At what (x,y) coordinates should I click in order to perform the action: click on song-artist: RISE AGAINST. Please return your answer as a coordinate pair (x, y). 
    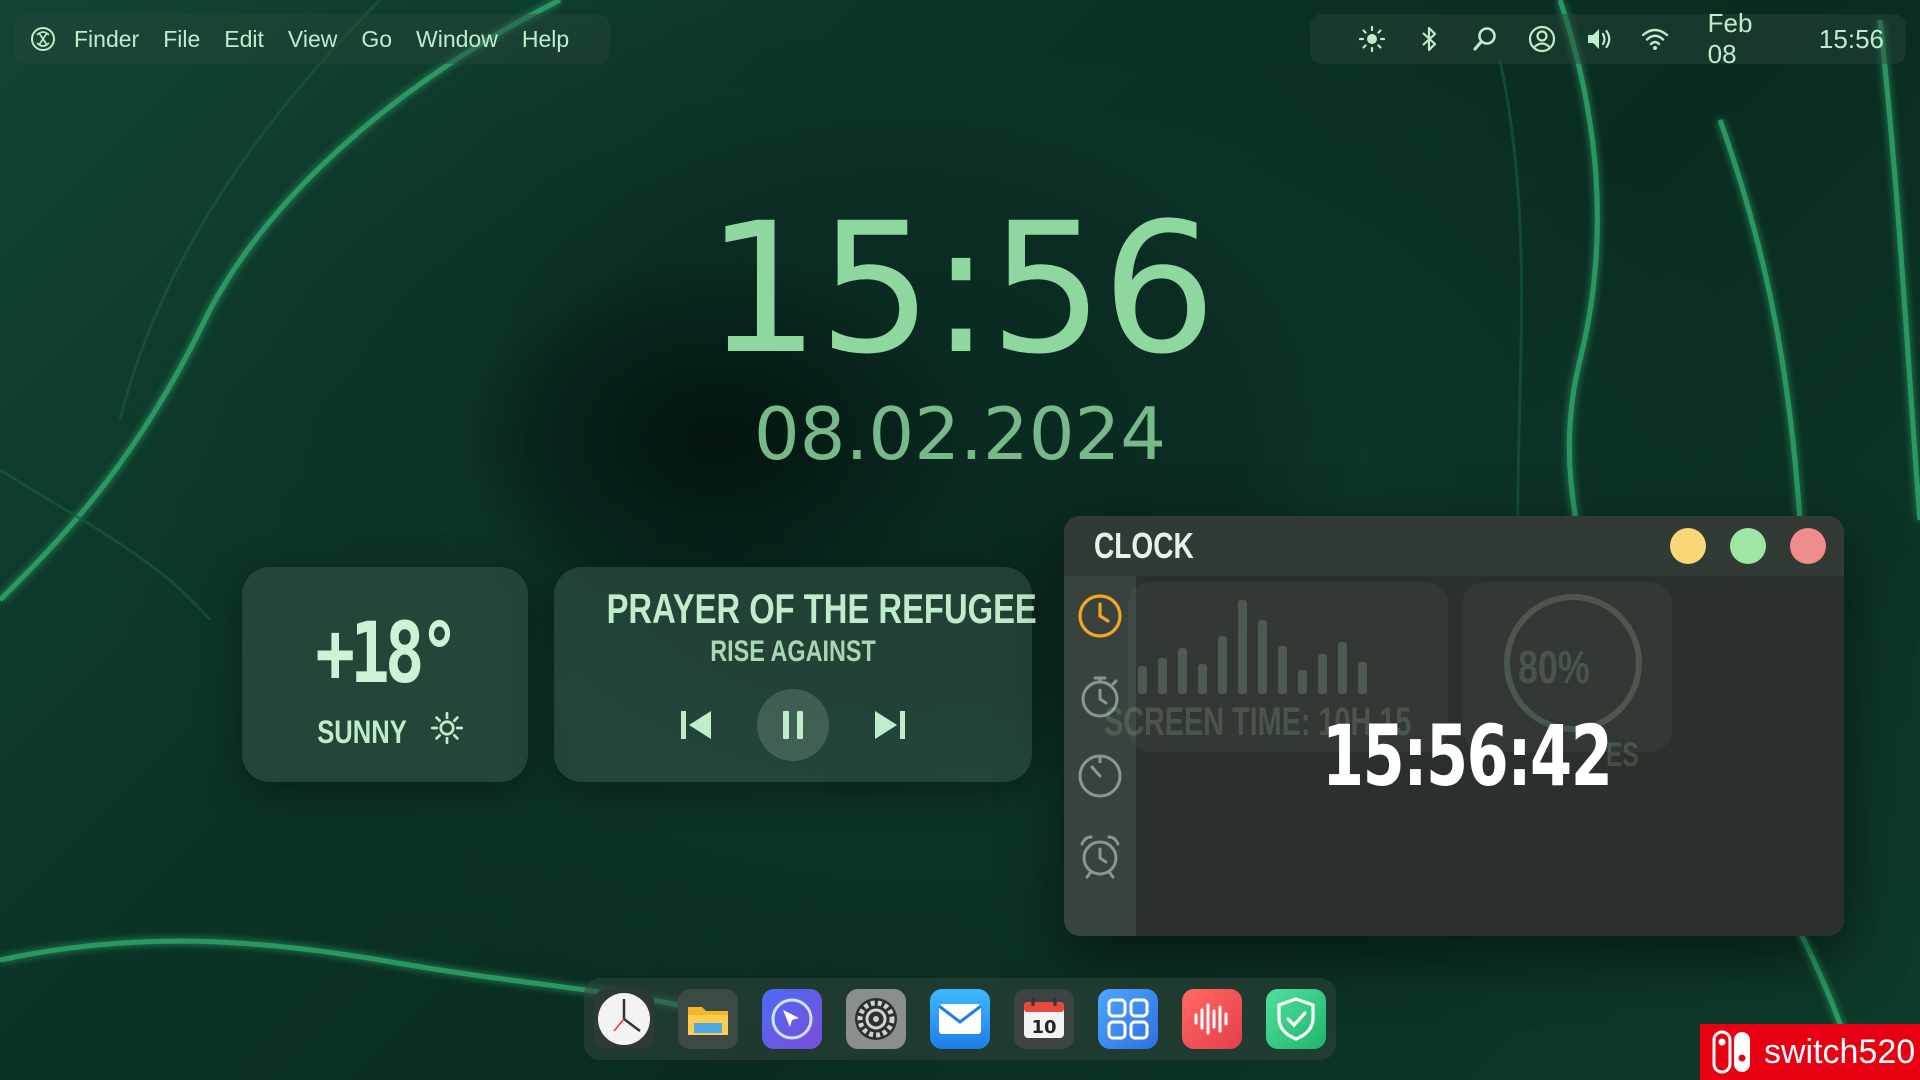
    Looking at the image, I should click on (793, 651).